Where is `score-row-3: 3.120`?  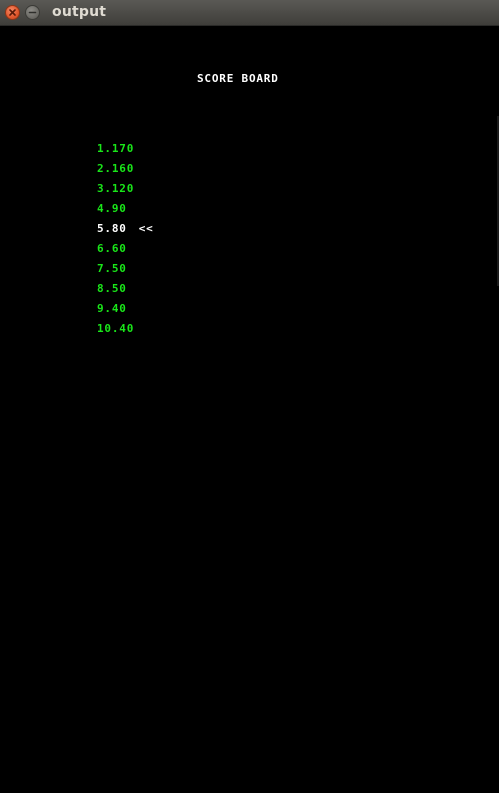
score-row-3: 3.120 is located at coordinates (125, 192).